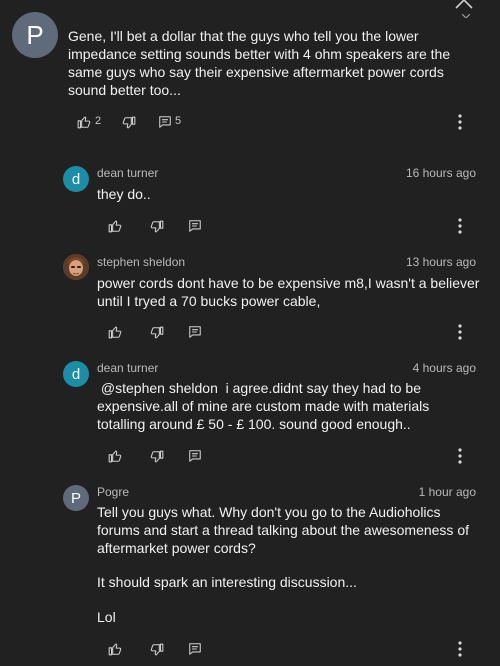  What do you see at coordinates (141, 262) in the screenshot?
I see `author-name: stephen sheldon` at bounding box center [141, 262].